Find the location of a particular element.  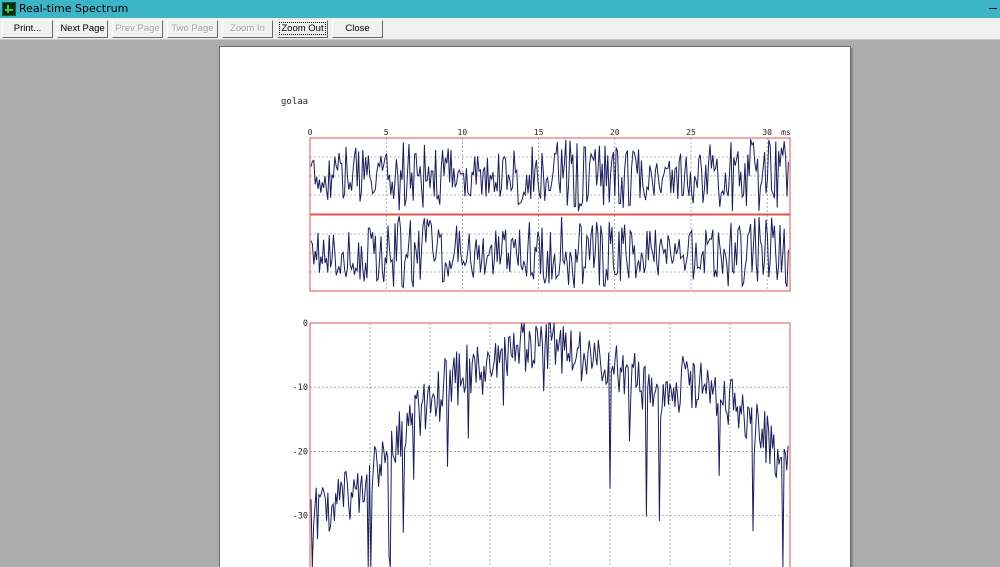

spectrum-y-tick-label: -30 is located at coordinates (300, 517).